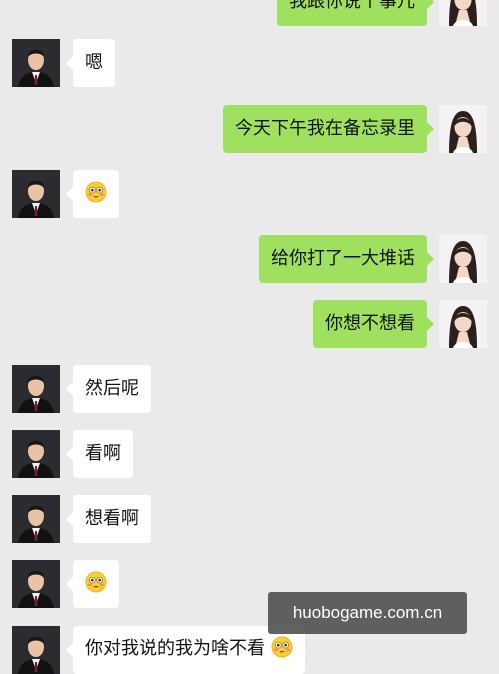 The width and height of the screenshot is (499, 674). What do you see at coordinates (103, 453) in the screenshot?
I see `message-text: 看啊` at bounding box center [103, 453].